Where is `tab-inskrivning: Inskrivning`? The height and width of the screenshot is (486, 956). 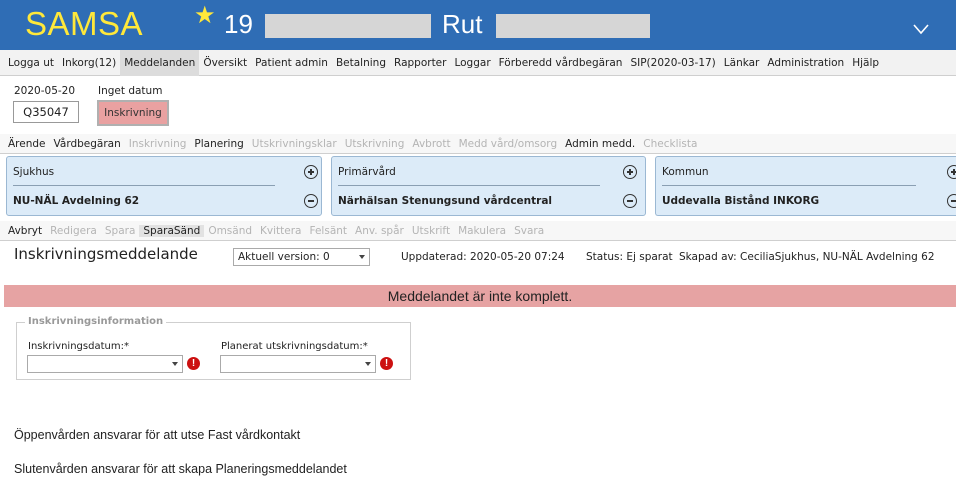 tab-inskrivning: Inskrivning is located at coordinates (157, 143).